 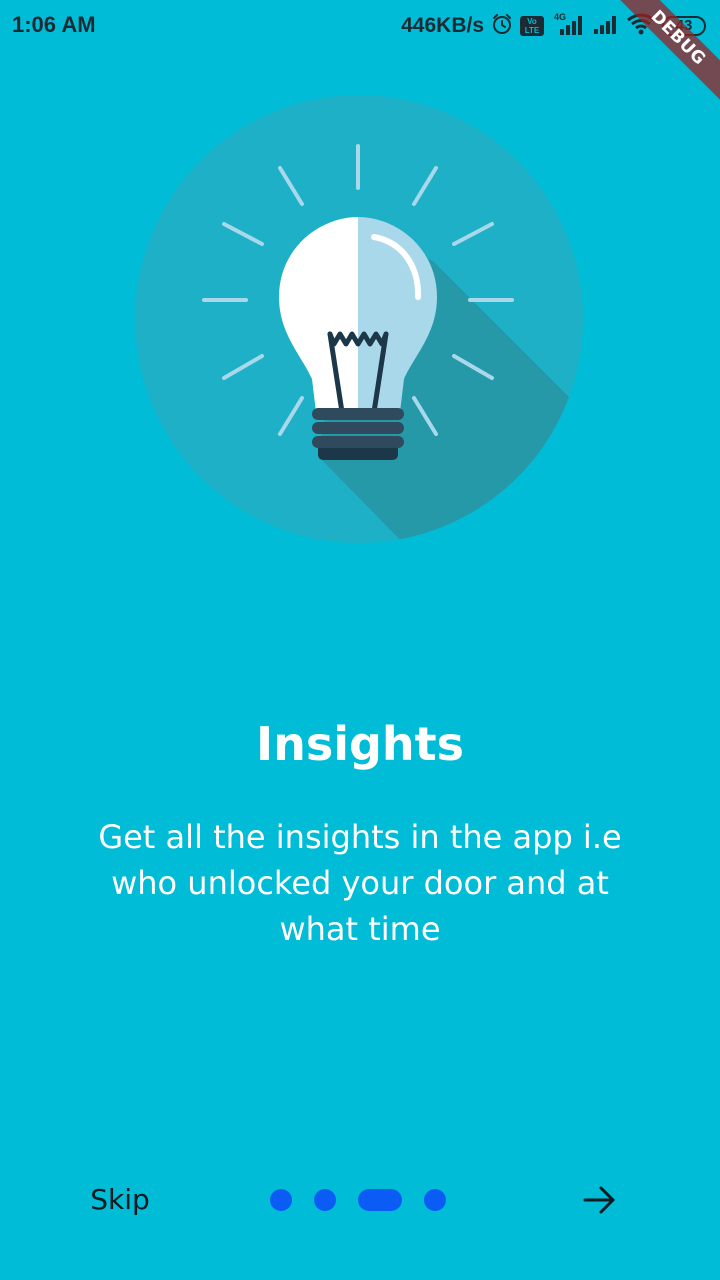 I want to click on next-button, so click(x=600, y=1200).